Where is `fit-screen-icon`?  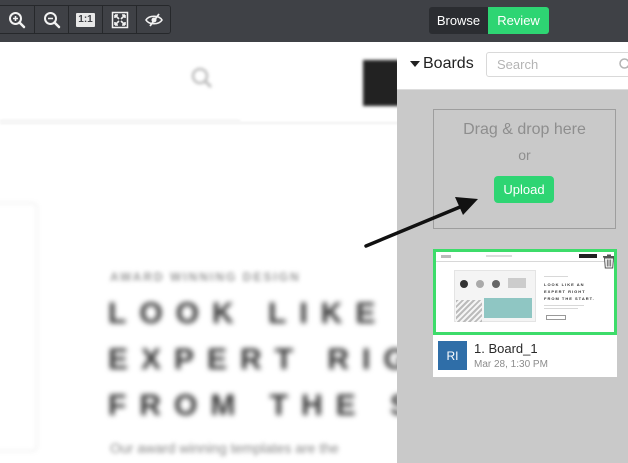 fit-screen-icon is located at coordinates (119, 19).